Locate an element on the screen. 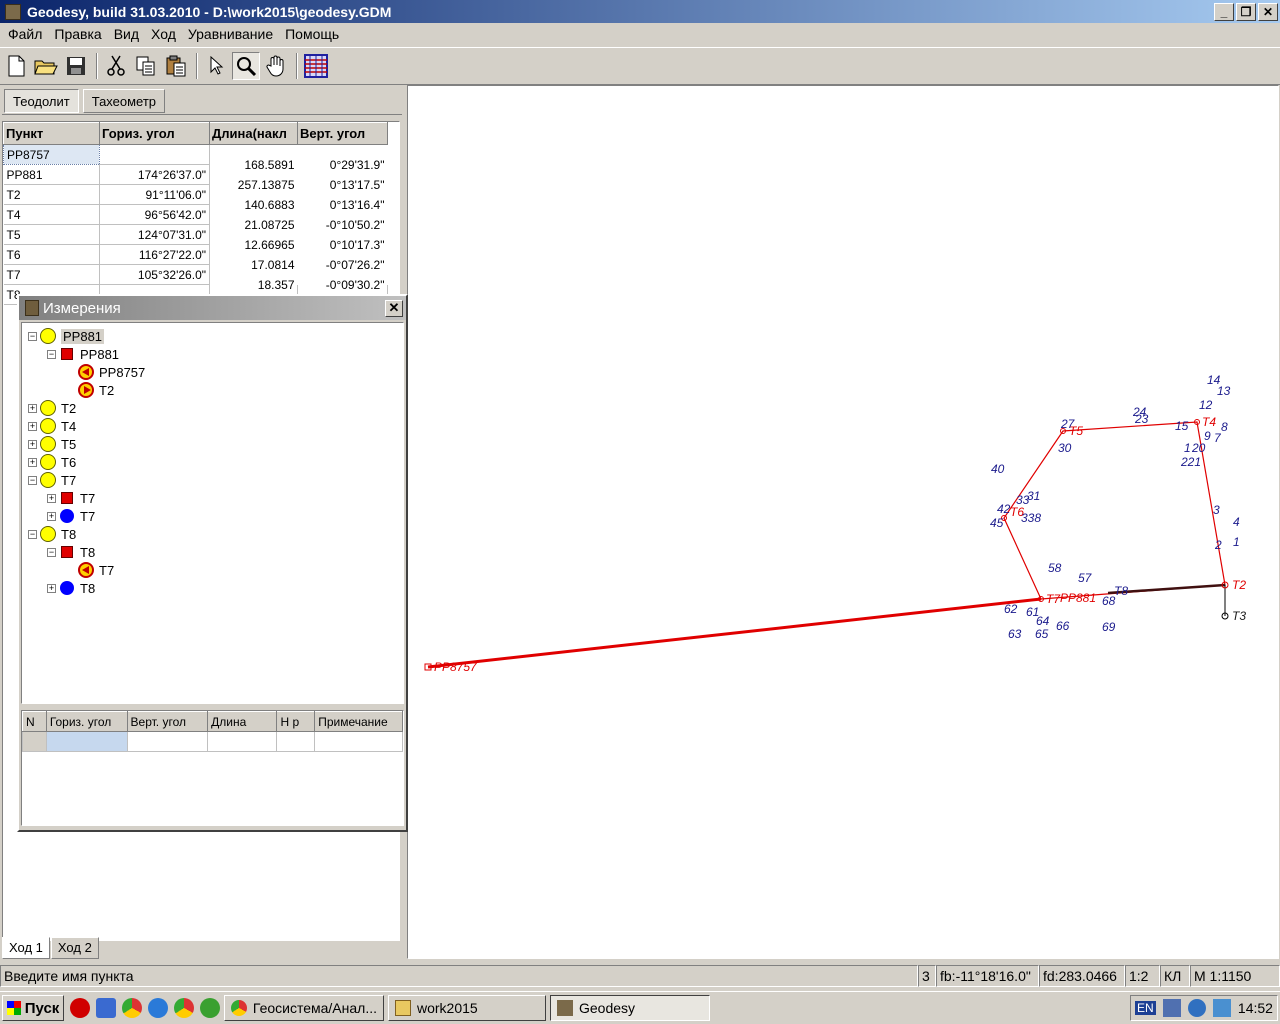 The image size is (1280, 1024). paste-icon is located at coordinates (176, 66).